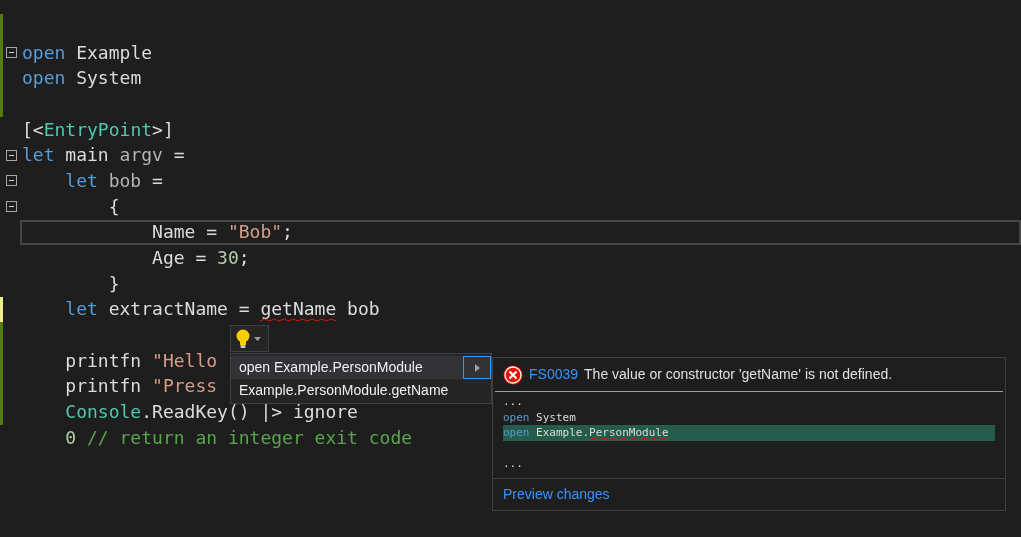 The width and height of the screenshot is (1021, 537). What do you see at coordinates (98, 129) in the screenshot?
I see `code-token: EntryPoint` at bounding box center [98, 129].